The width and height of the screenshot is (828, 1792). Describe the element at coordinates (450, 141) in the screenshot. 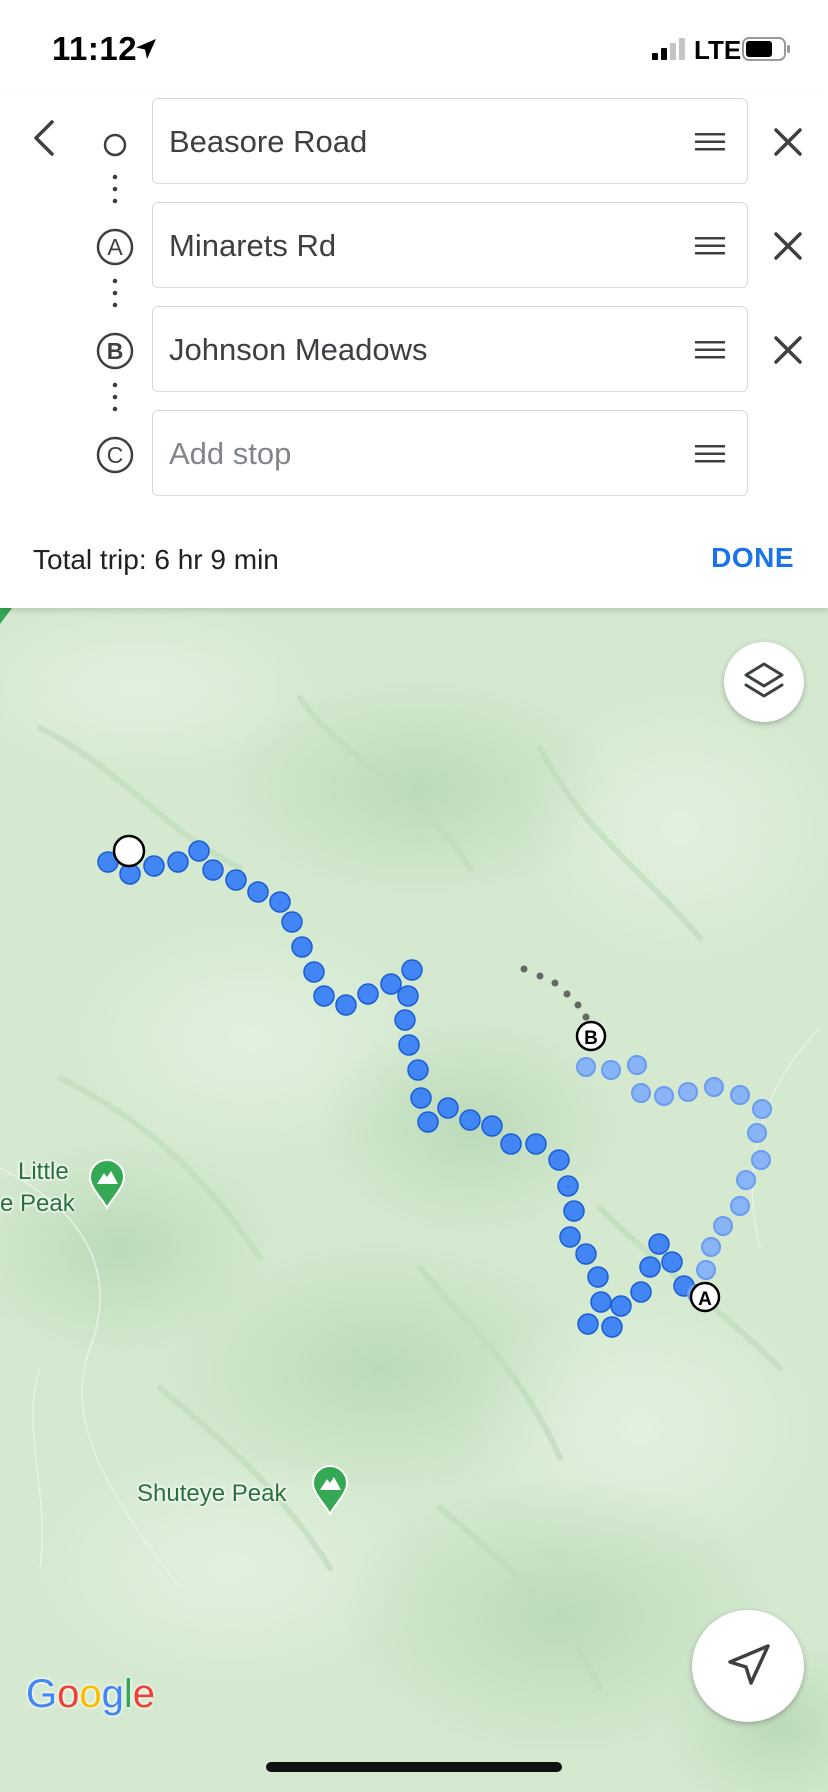

I see `origin-field: Beasore Road` at that location.